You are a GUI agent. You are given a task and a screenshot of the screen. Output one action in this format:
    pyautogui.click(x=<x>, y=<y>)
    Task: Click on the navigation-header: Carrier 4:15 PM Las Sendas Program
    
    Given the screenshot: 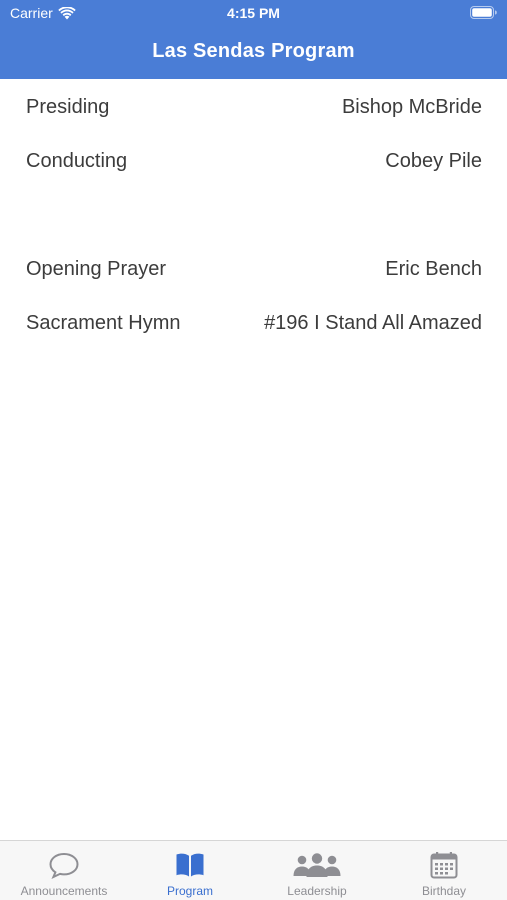 What is the action you would take?
    pyautogui.click(x=253, y=39)
    